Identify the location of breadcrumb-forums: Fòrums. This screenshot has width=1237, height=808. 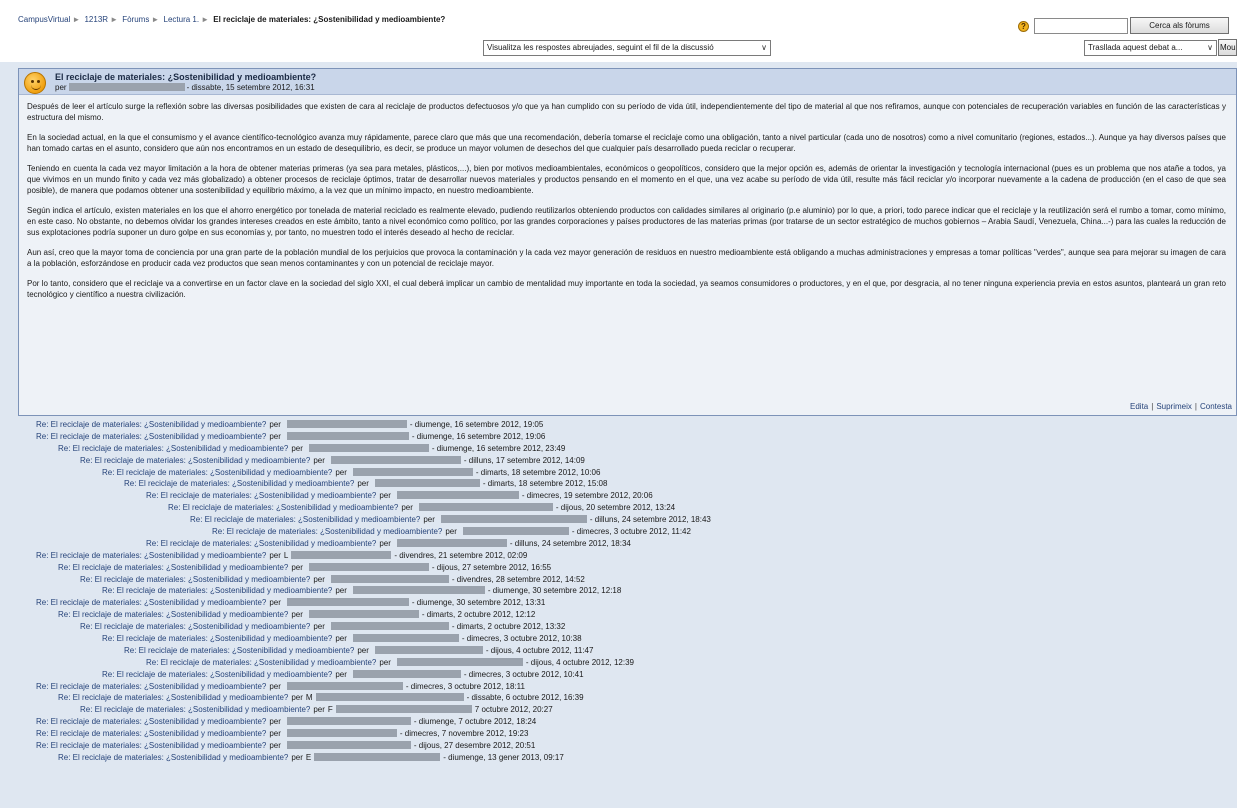
(135, 19).